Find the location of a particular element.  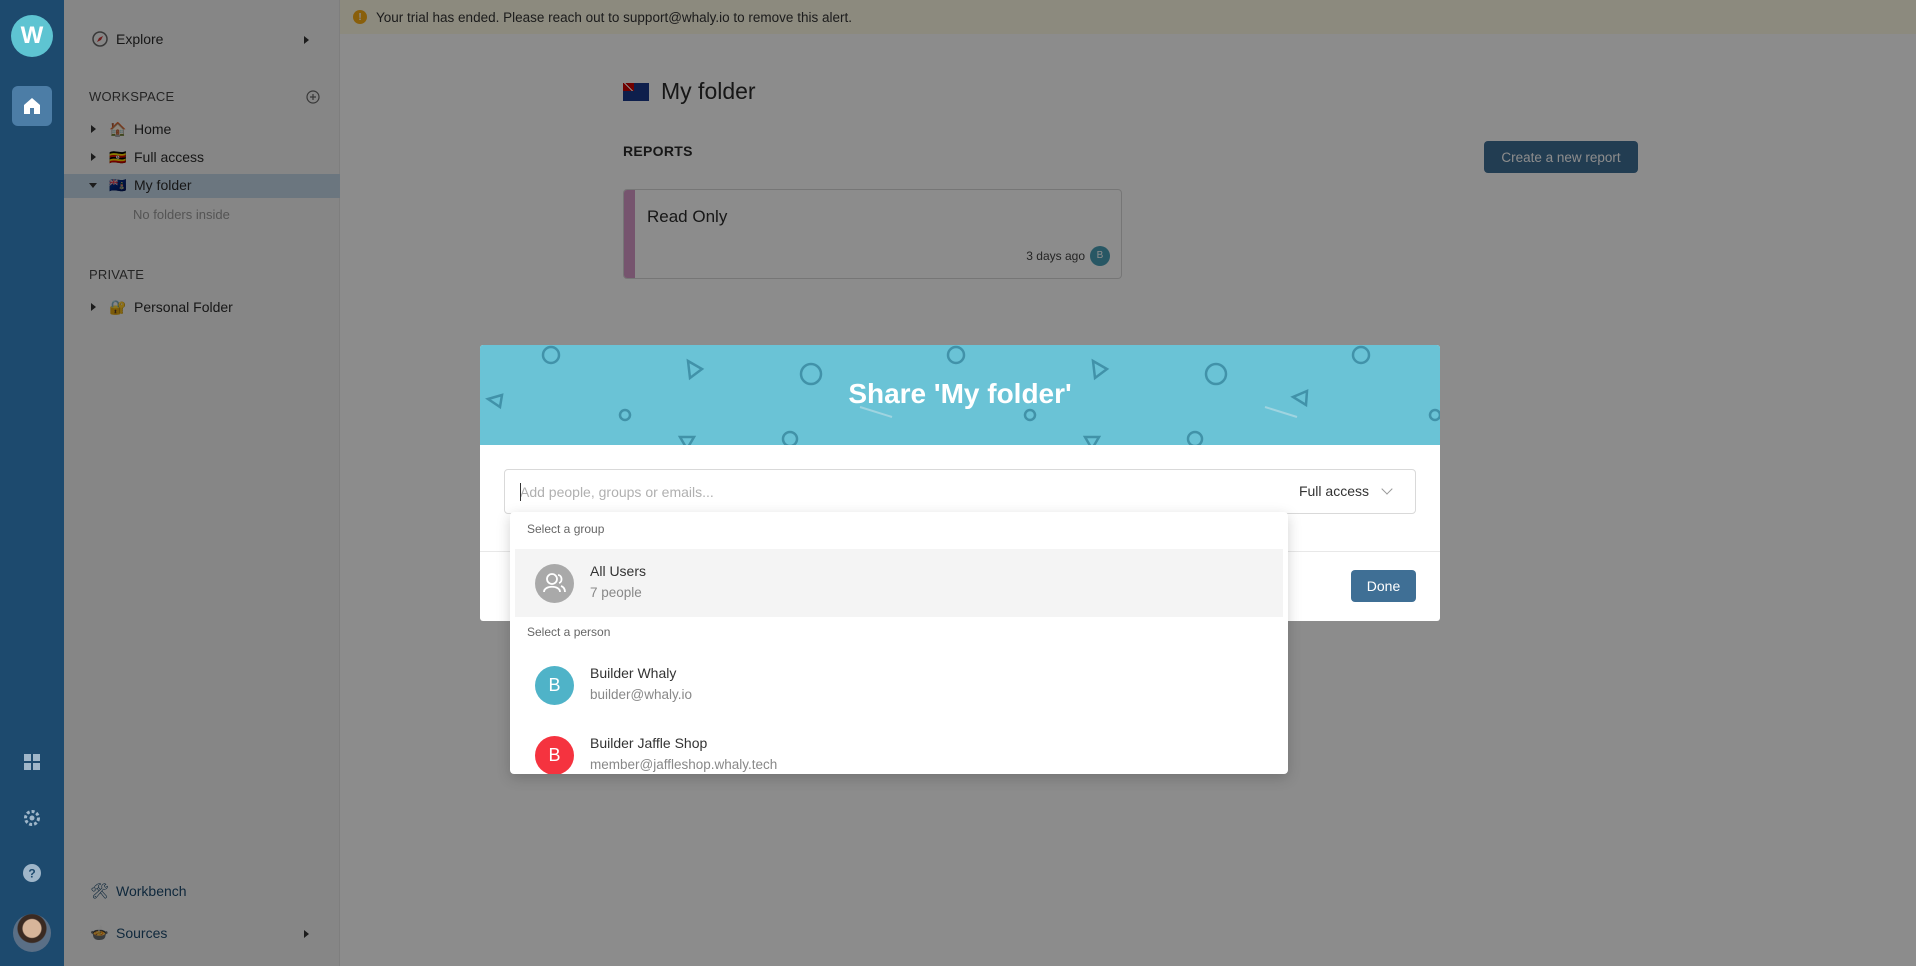

person-section-label: Select a person is located at coordinates (569, 632).